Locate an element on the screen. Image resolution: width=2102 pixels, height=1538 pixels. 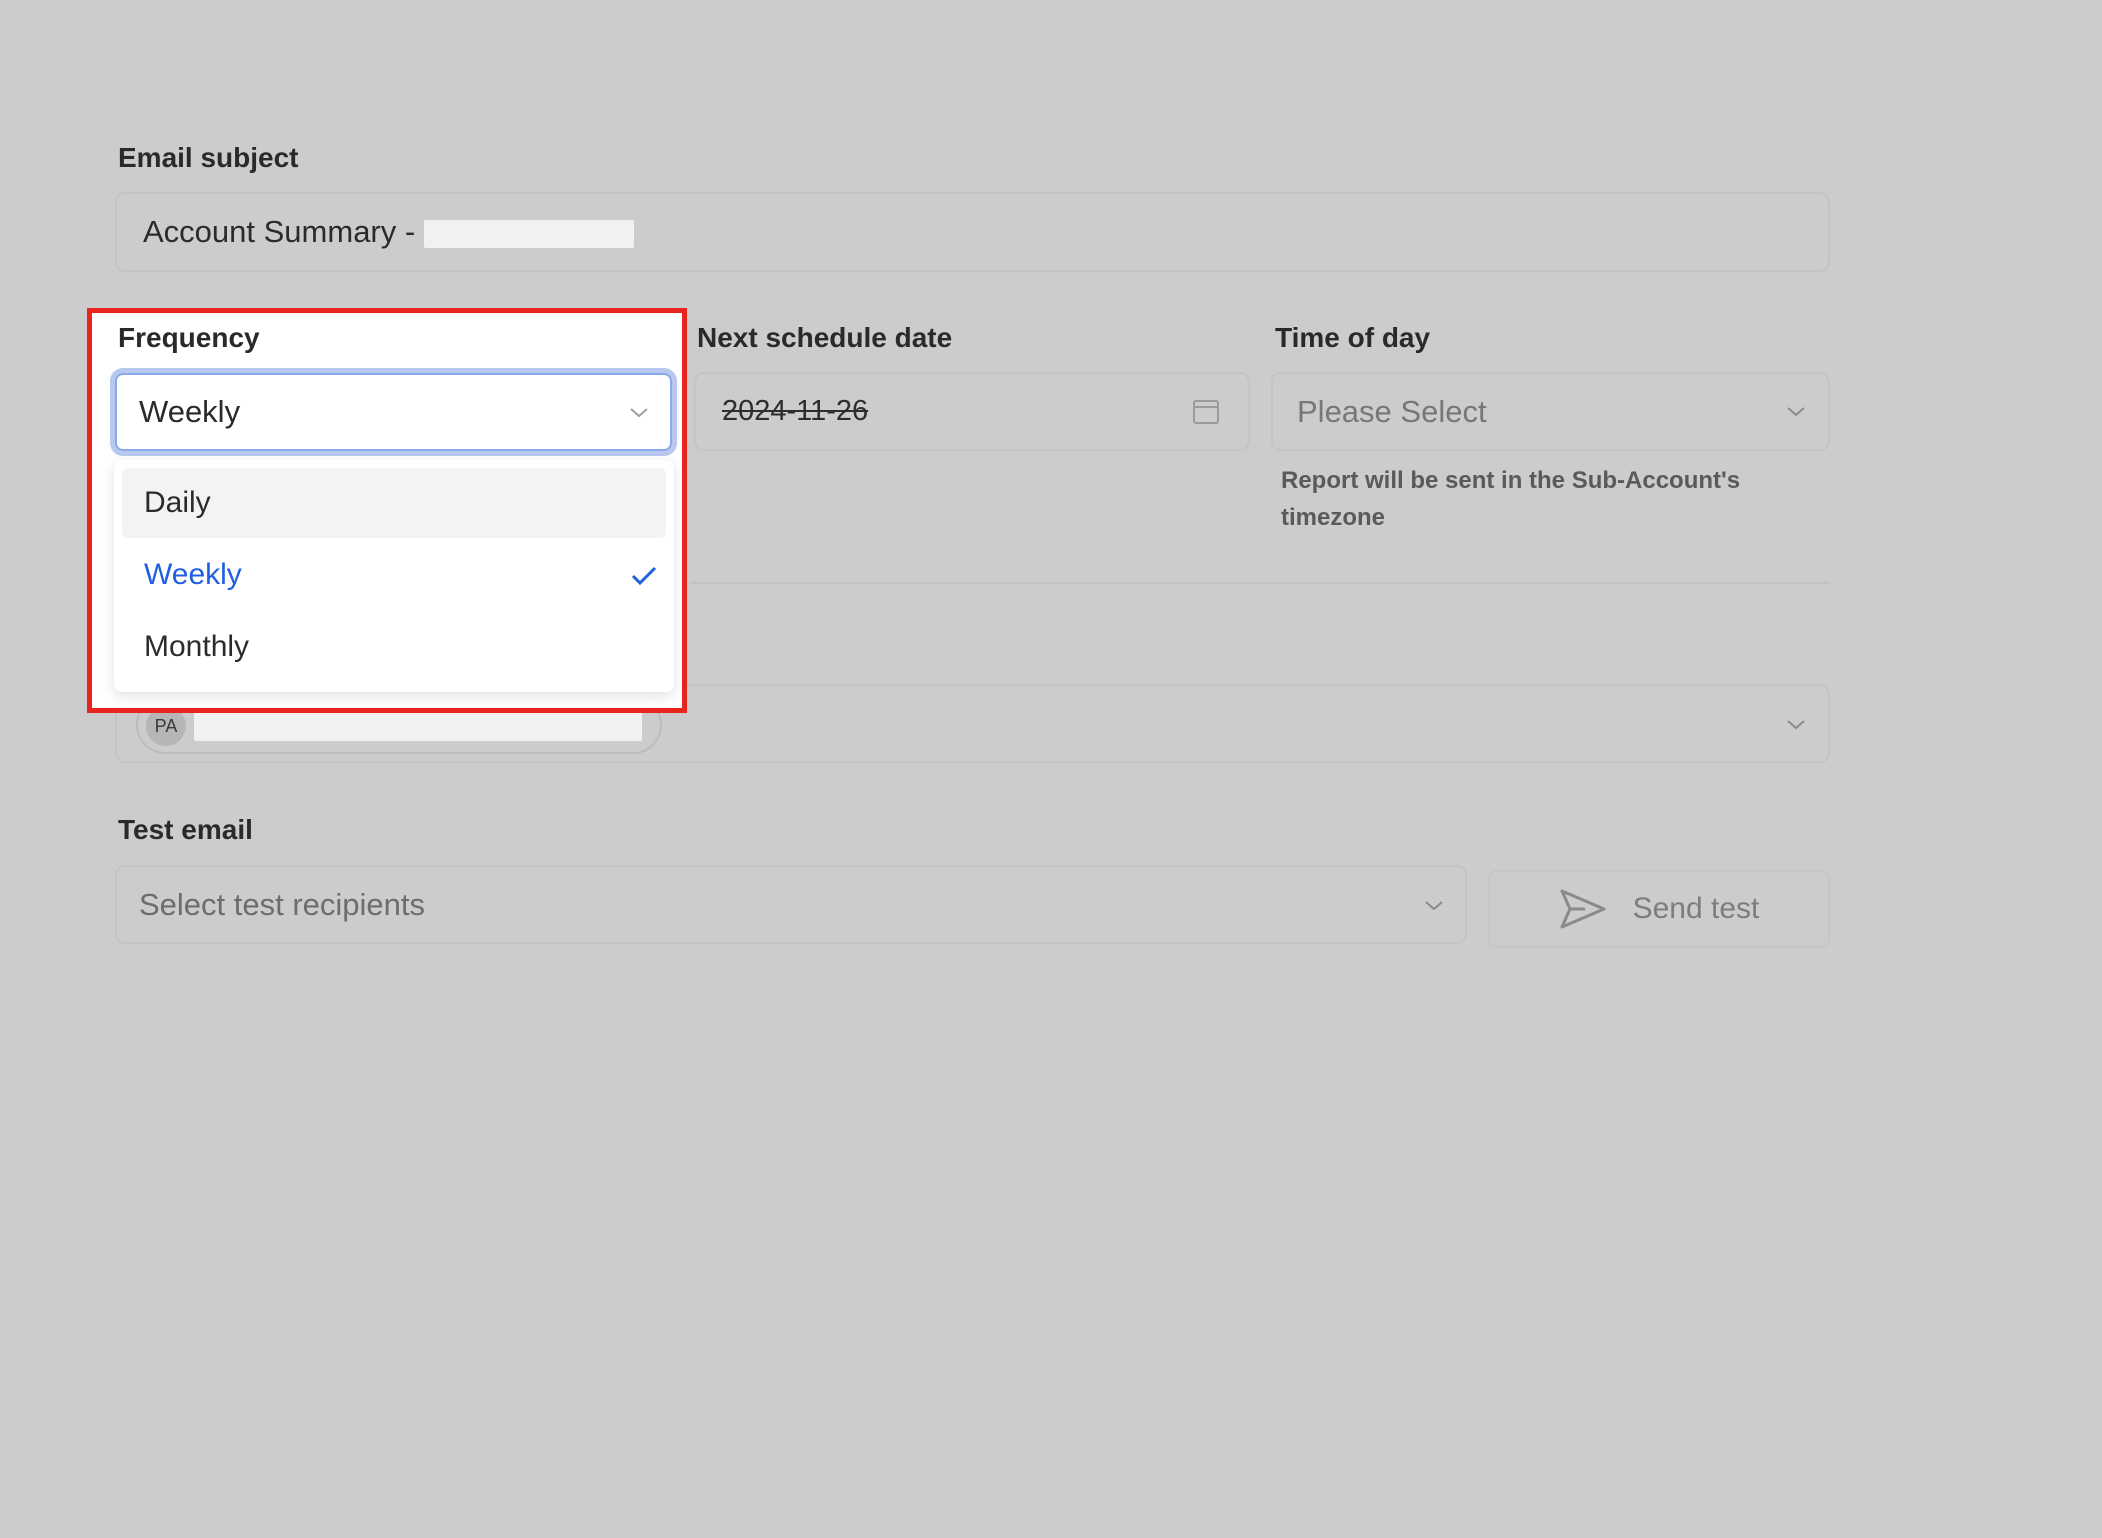
section-divider is located at coordinates (1260, 583).